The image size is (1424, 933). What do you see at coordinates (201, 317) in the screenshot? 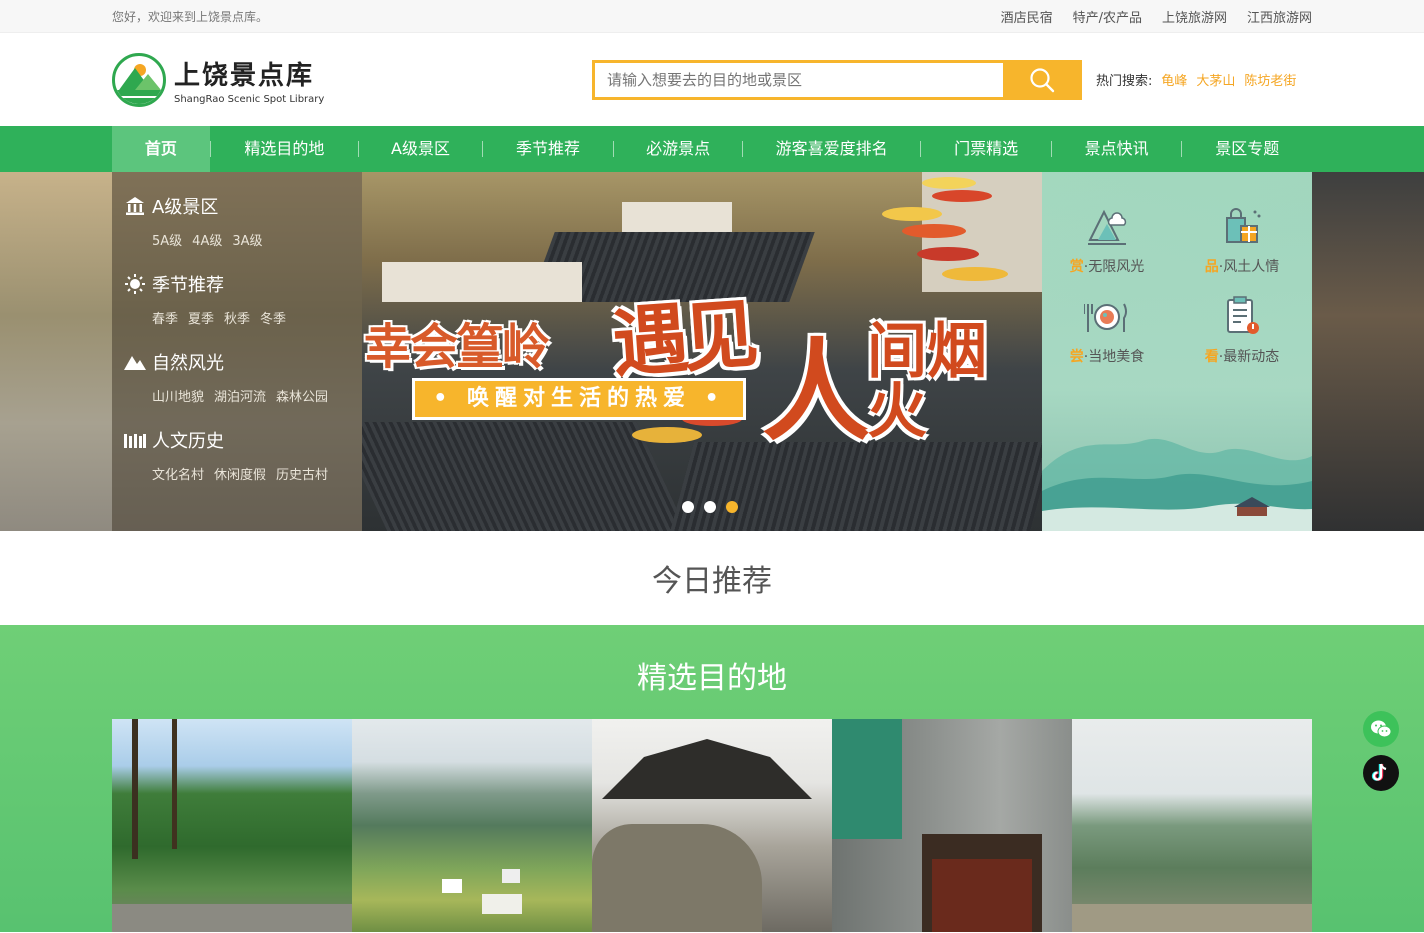
I see `category-link-summer: 夏季` at bounding box center [201, 317].